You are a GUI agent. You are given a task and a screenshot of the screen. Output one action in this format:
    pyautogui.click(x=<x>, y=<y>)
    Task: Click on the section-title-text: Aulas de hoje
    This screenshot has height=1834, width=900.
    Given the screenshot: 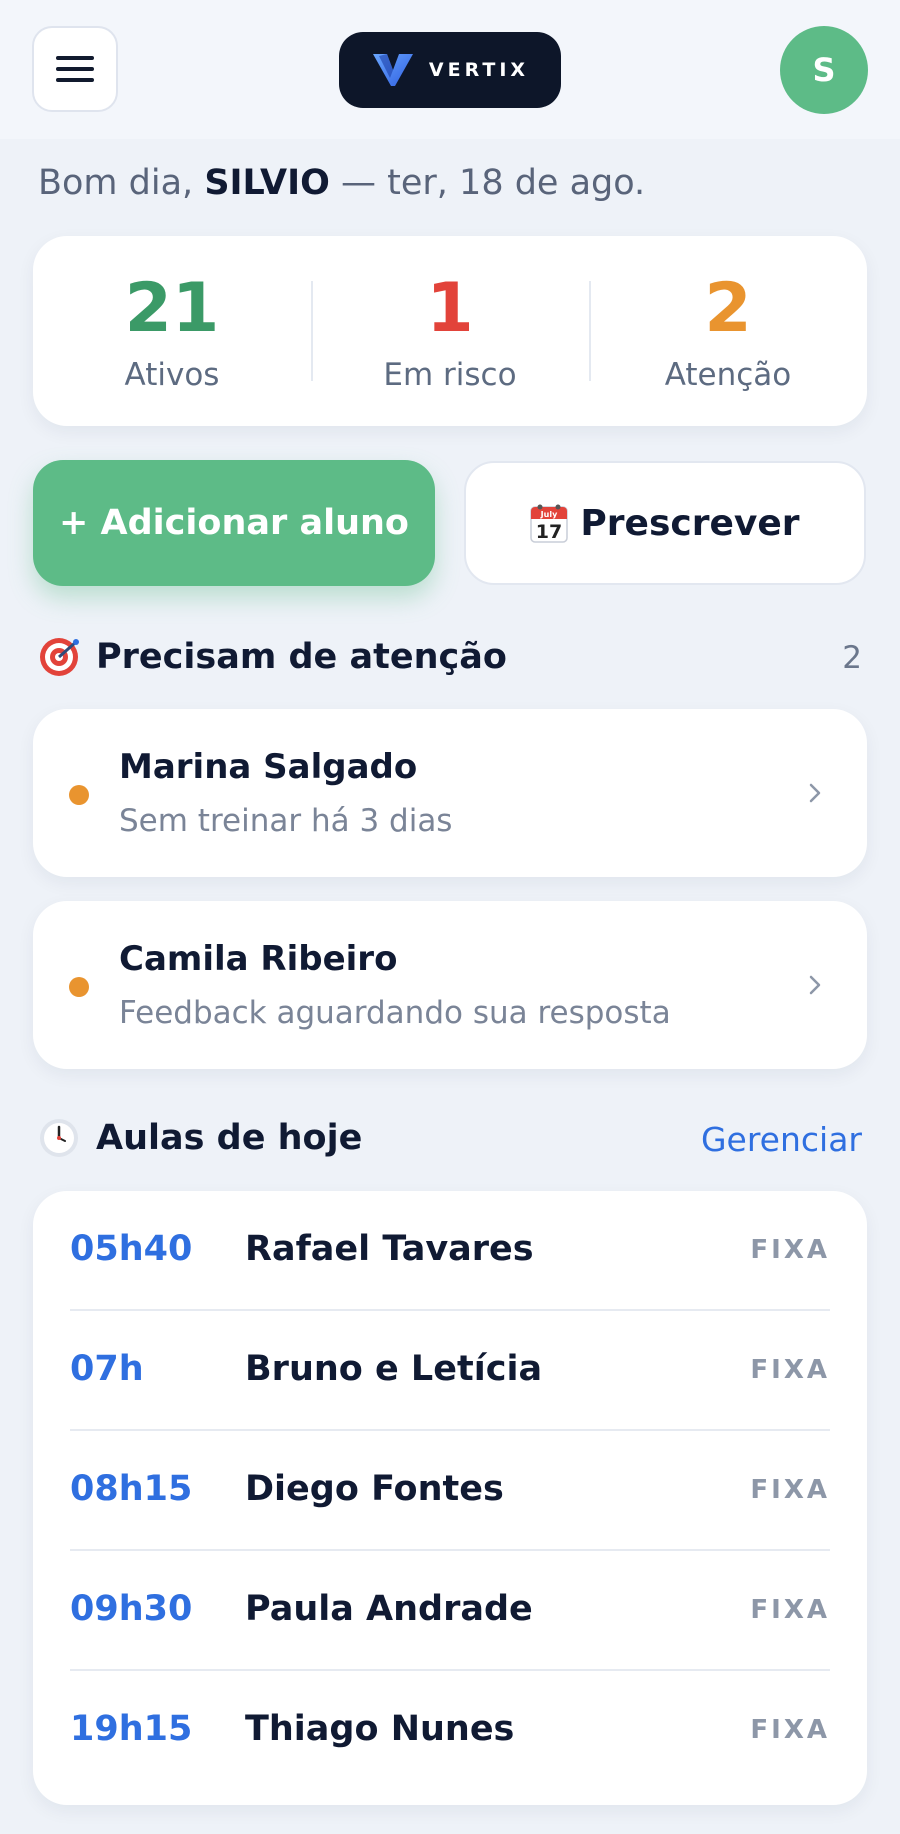 What is the action you would take?
    pyautogui.click(x=229, y=1138)
    